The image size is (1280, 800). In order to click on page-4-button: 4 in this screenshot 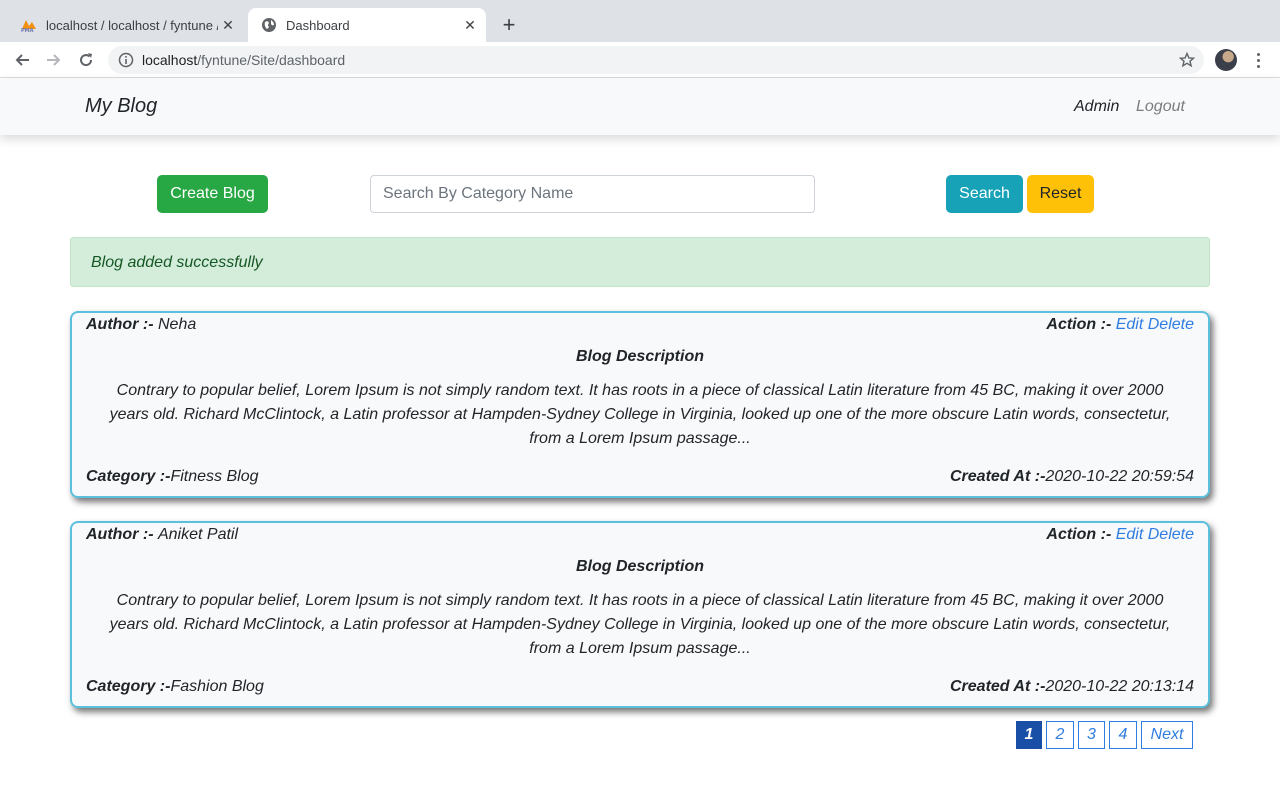, I will do `click(1123, 735)`.